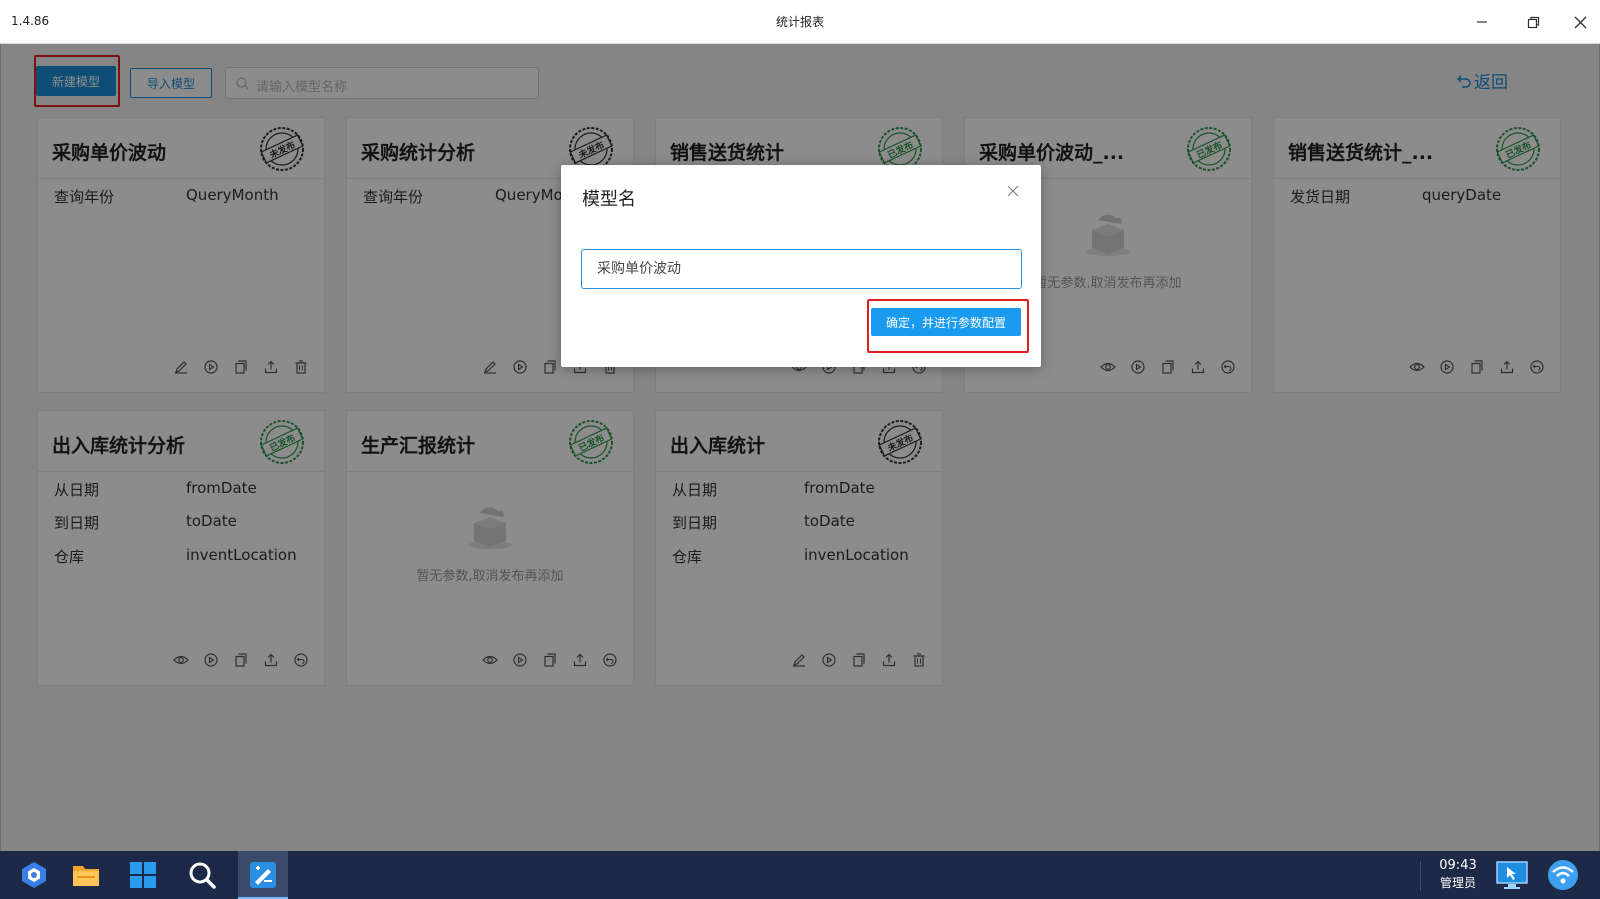 This screenshot has height=899, width=1600. I want to click on window-title: 统计报表, so click(799, 22).